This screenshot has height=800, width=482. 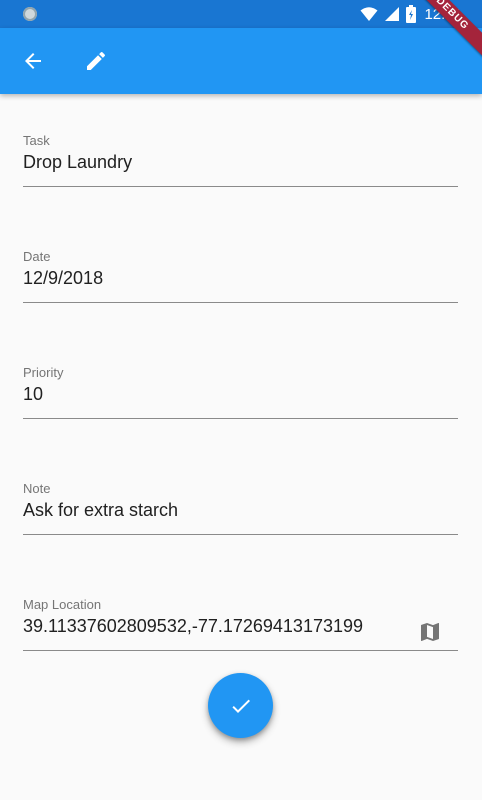 What do you see at coordinates (241, 61) in the screenshot?
I see `app-bar` at bounding box center [241, 61].